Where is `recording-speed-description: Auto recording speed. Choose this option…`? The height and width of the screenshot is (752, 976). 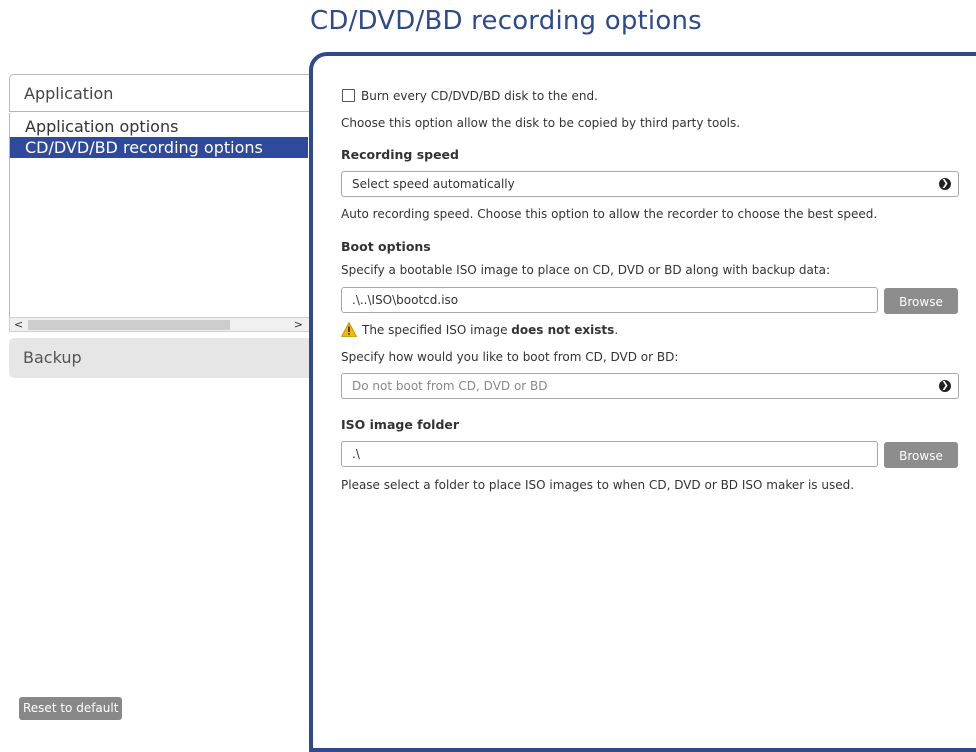 recording-speed-description: Auto recording speed. Choose this option… is located at coordinates (609, 214).